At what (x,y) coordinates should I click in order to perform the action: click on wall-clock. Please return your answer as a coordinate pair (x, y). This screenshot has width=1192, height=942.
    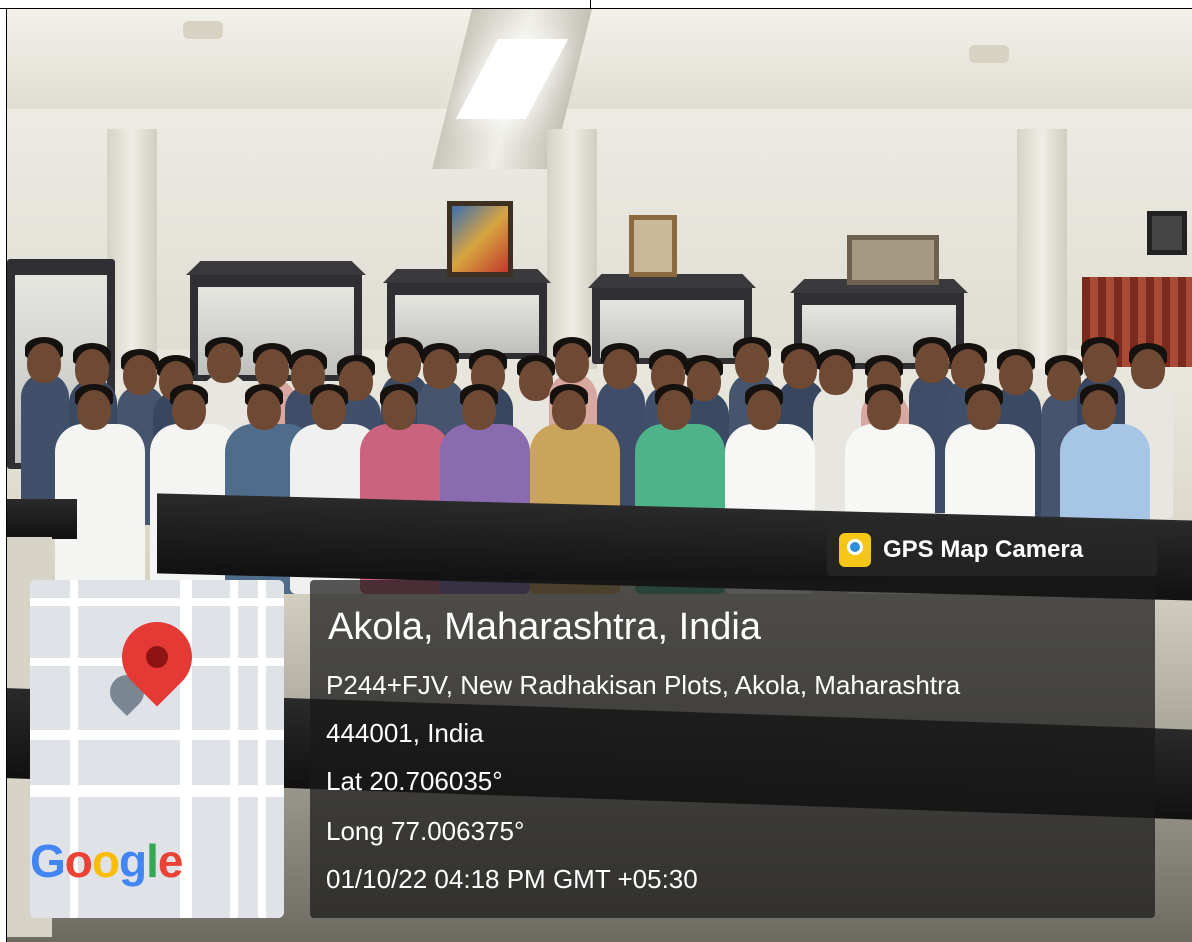
    Looking at the image, I should click on (1167, 233).